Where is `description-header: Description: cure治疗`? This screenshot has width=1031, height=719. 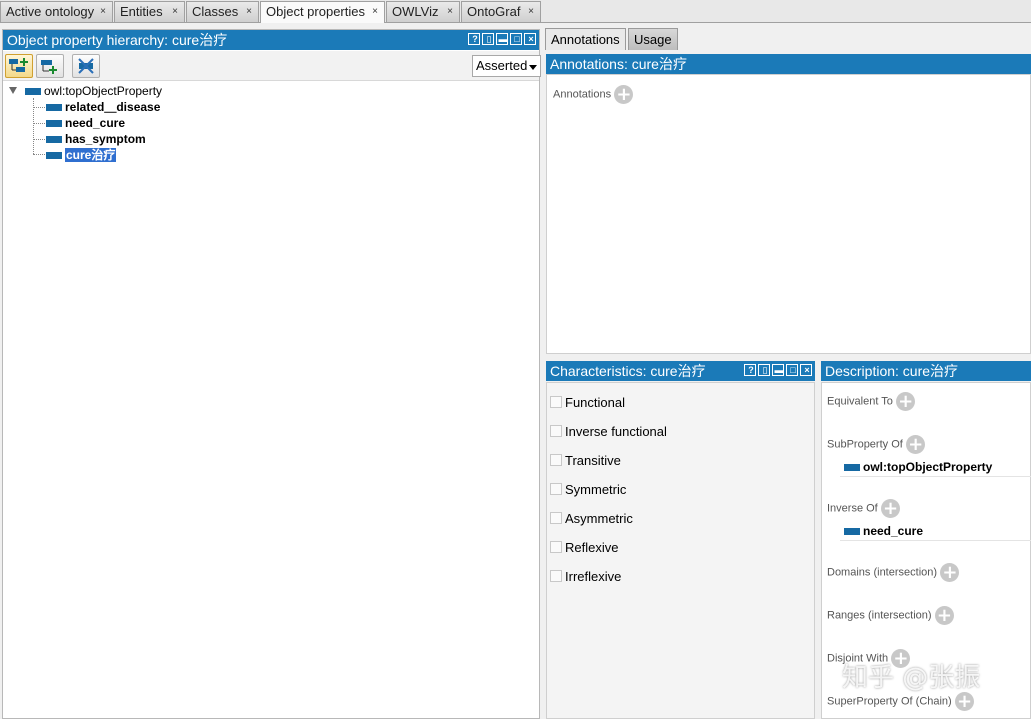 description-header: Description: cure治疗 is located at coordinates (926, 371).